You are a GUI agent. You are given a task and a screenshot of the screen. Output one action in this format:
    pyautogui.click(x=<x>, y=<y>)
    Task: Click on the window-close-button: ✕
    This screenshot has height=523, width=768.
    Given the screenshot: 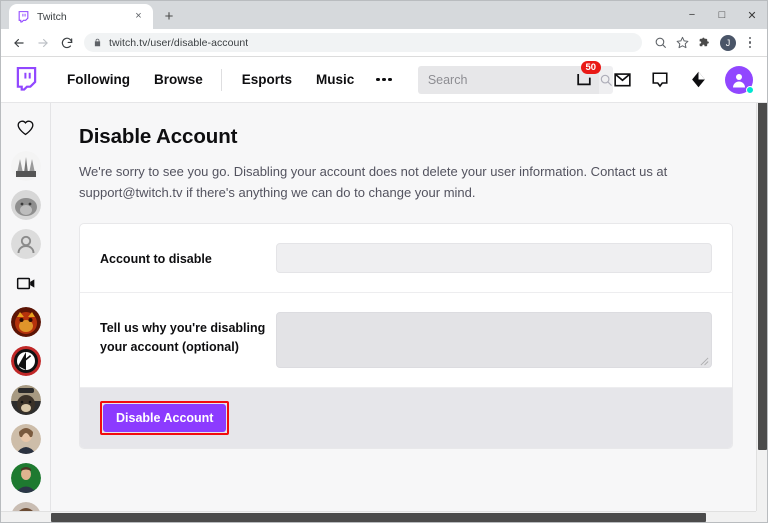 What is the action you would take?
    pyautogui.click(x=752, y=15)
    